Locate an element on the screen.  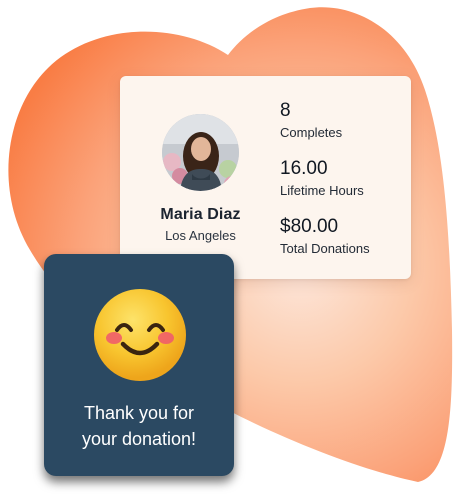
total-donations-value: $80.00 is located at coordinates (309, 226).